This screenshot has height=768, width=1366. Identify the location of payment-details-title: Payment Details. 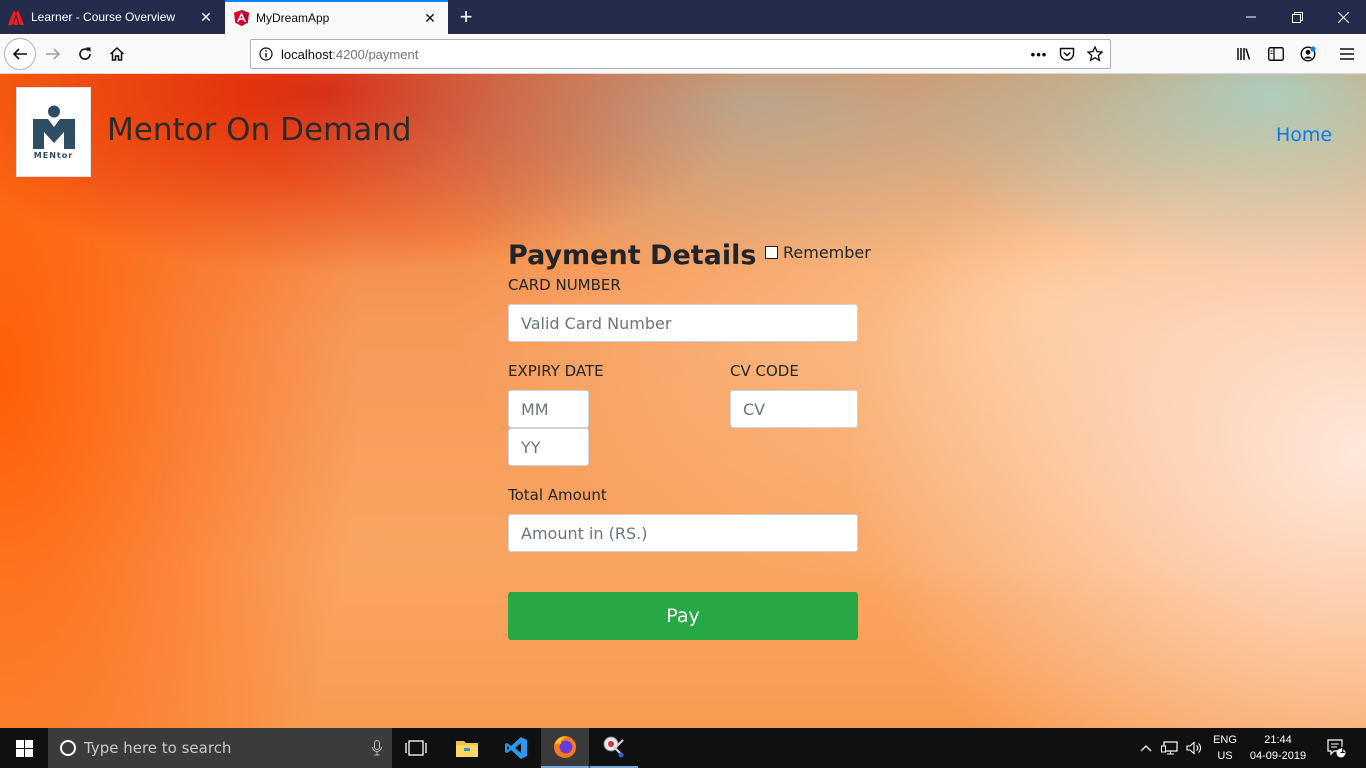
(632, 255).